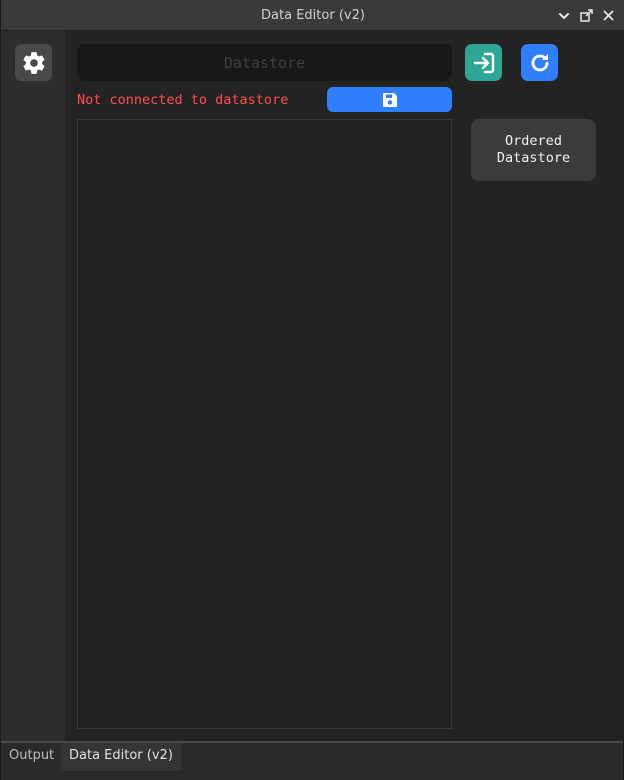 This screenshot has height=780, width=624. What do you see at coordinates (31, 757) in the screenshot?
I see `tab-output: Output` at bounding box center [31, 757].